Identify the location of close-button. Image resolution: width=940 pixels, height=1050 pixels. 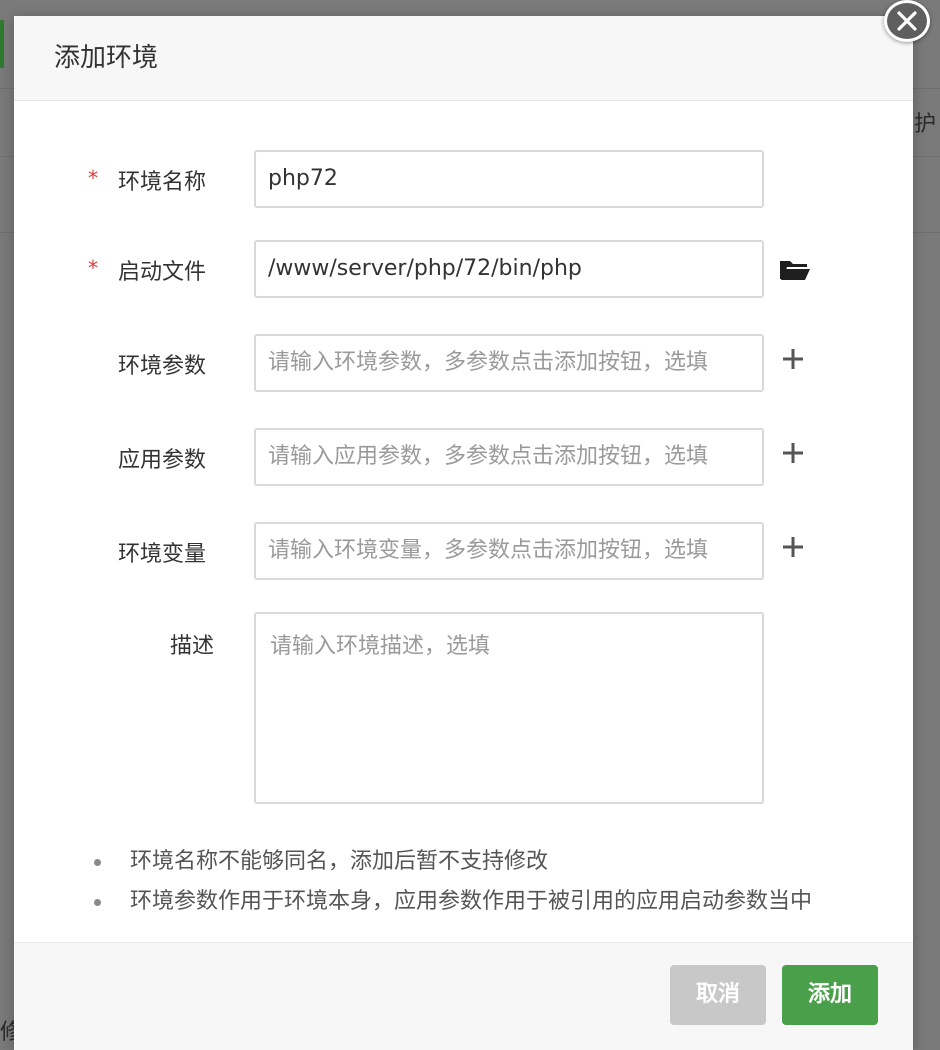
(909, 22).